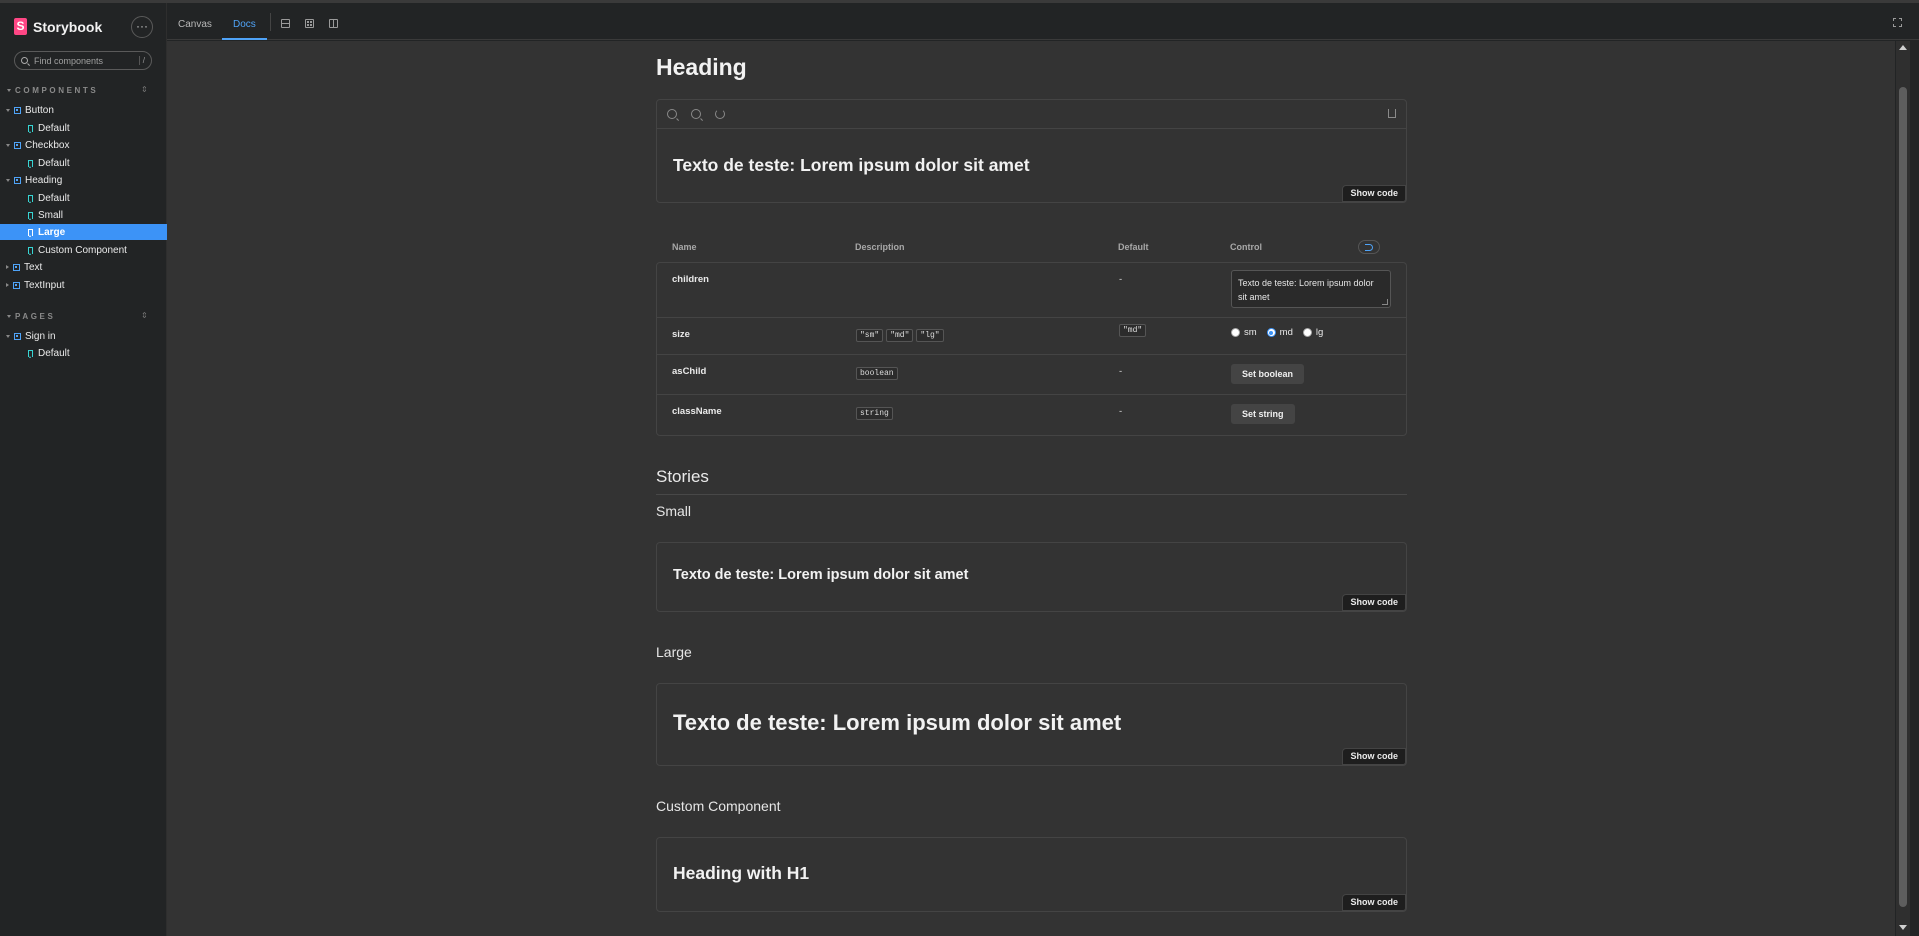 The width and height of the screenshot is (1919, 936). What do you see at coordinates (1903, 47) in the screenshot?
I see `scroll-up-arrow-icon` at bounding box center [1903, 47].